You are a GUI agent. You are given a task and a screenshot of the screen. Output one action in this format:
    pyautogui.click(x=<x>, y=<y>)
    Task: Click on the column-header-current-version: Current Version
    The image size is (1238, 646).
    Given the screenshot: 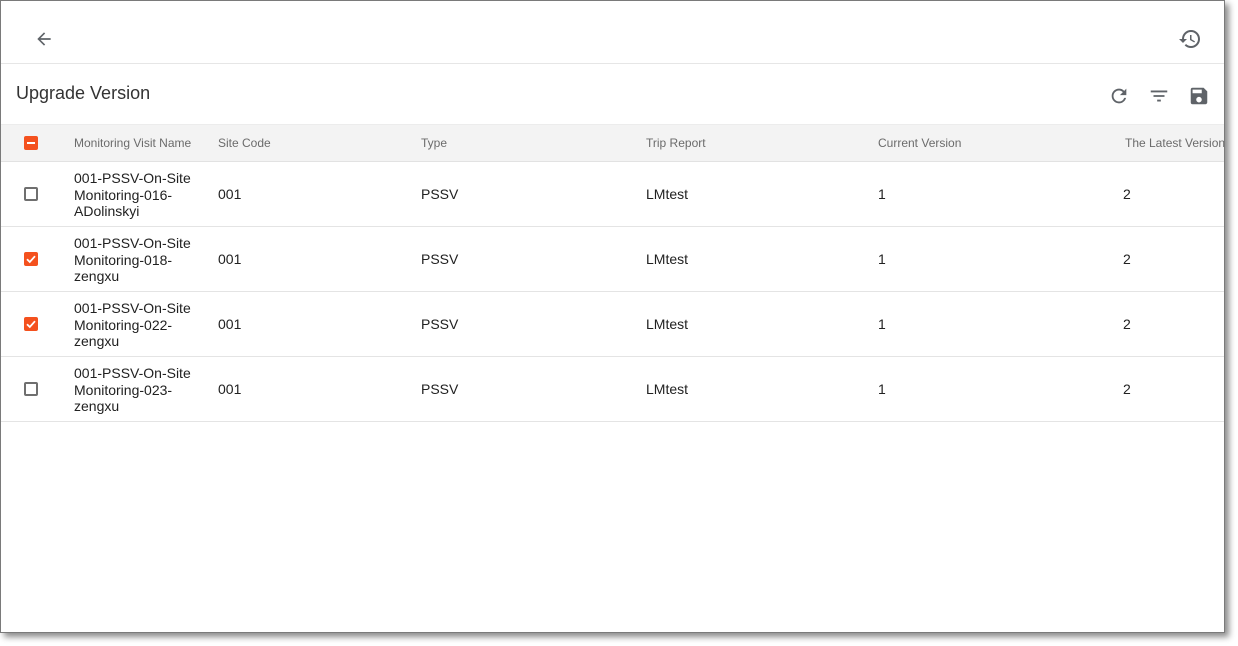 What is the action you would take?
    pyautogui.click(x=919, y=143)
    